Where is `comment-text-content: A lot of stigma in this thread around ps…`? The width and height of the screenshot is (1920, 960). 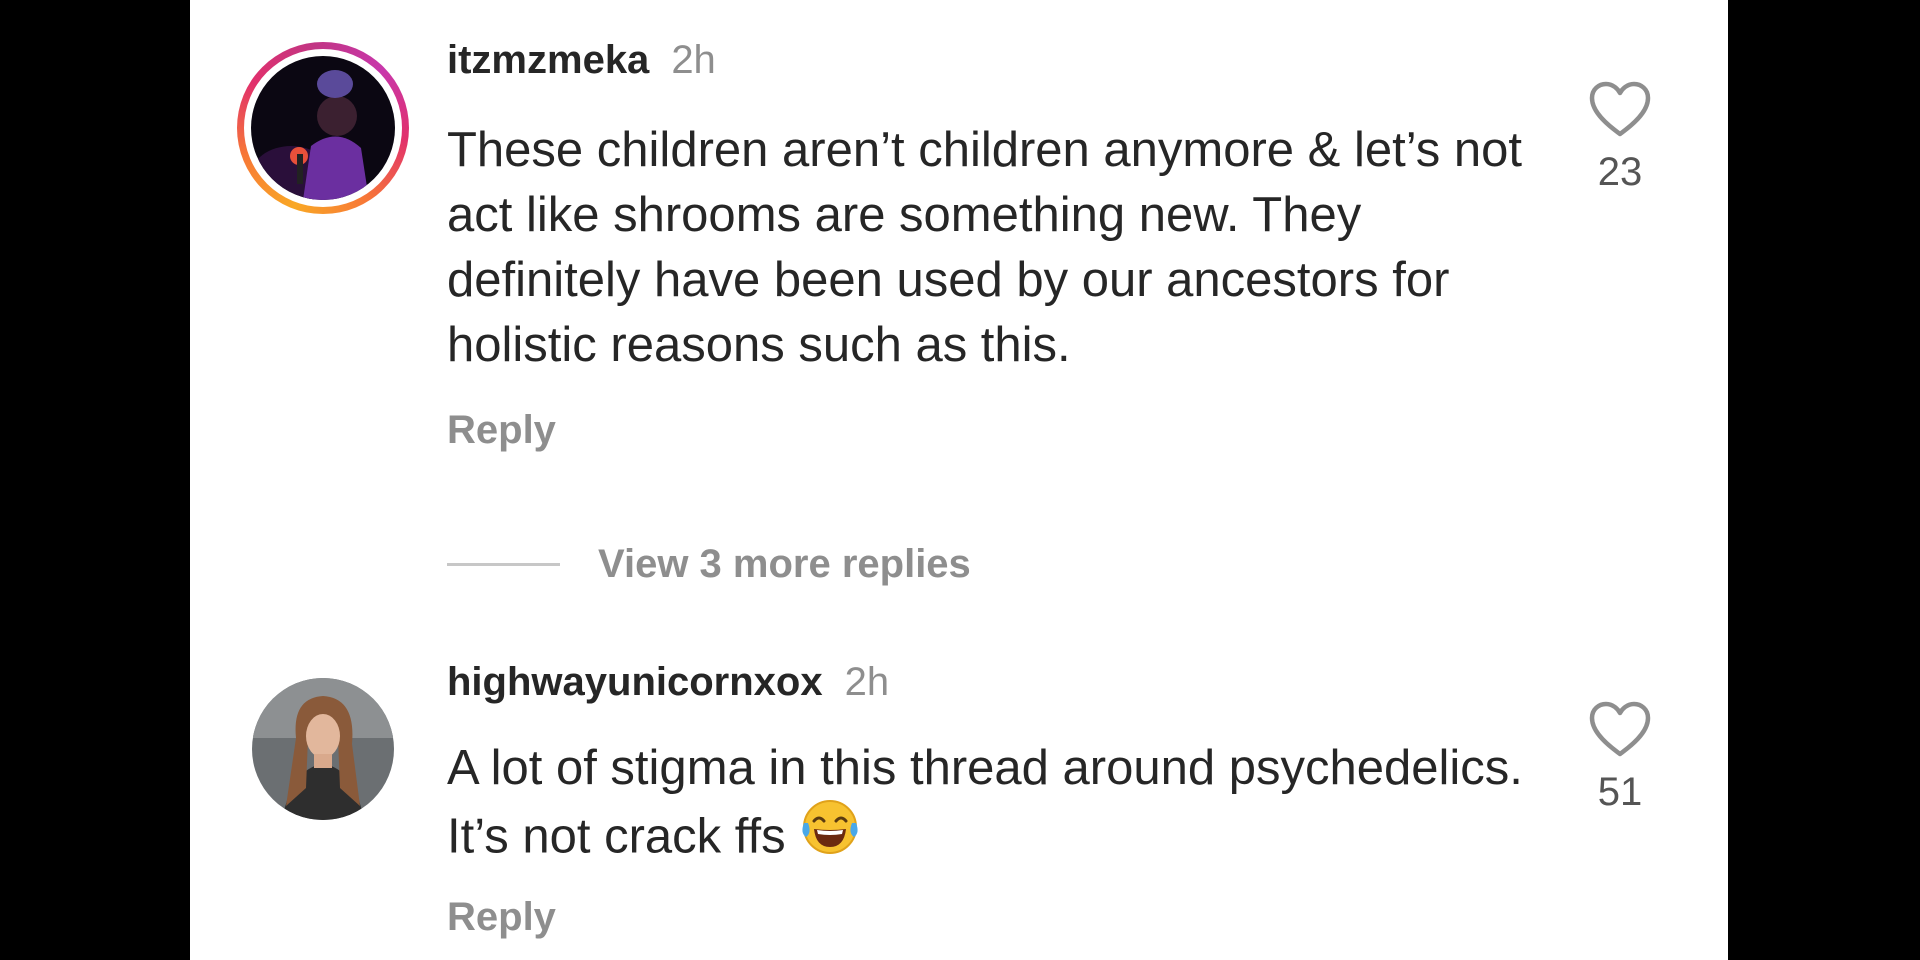
comment-text-content: A lot of stigma in this thread around ps… is located at coordinates (985, 802).